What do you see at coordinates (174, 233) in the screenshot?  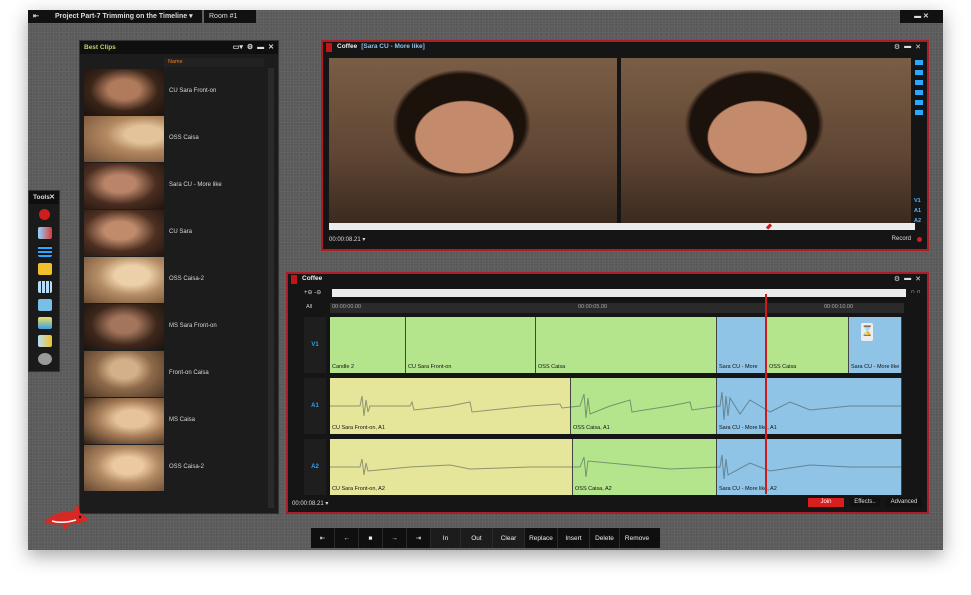 I see `clip-item: CU Sara` at bounding box center [174, 233].